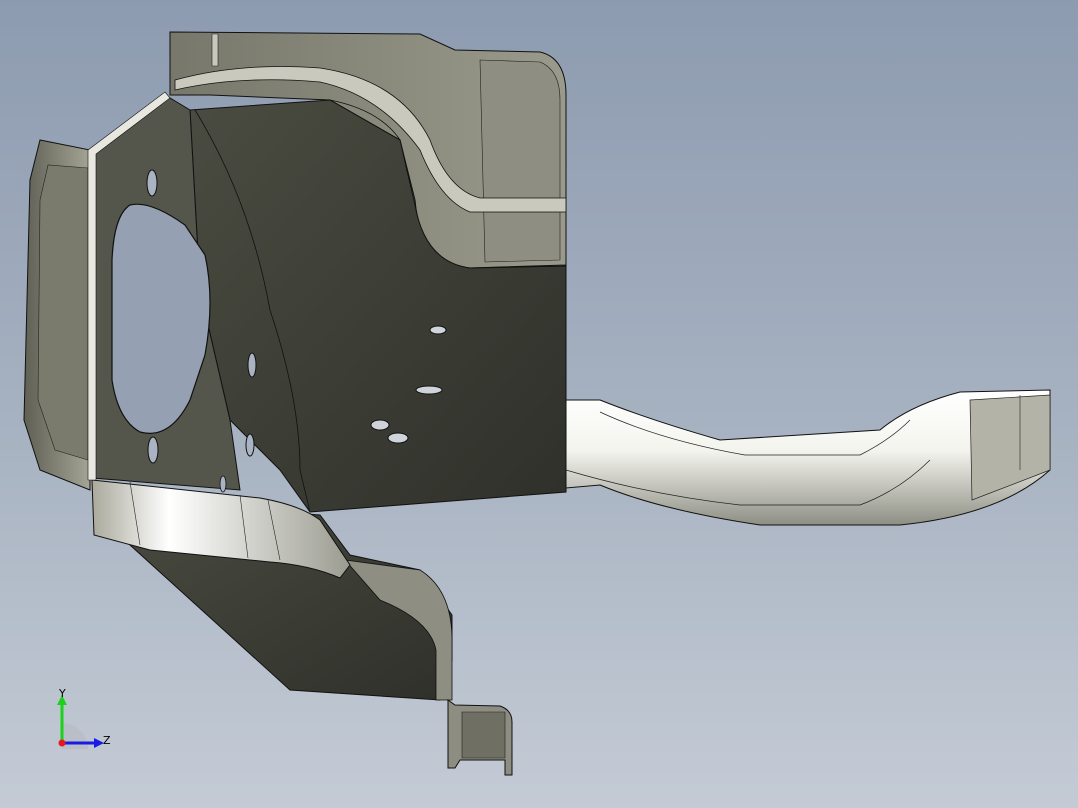 The height and width of the screenshot is (808, 1078). What do you see at coordinates (1010, 447) in the screenshot?
I see `right-arm-end-face` at bounding box center [1010, 447].